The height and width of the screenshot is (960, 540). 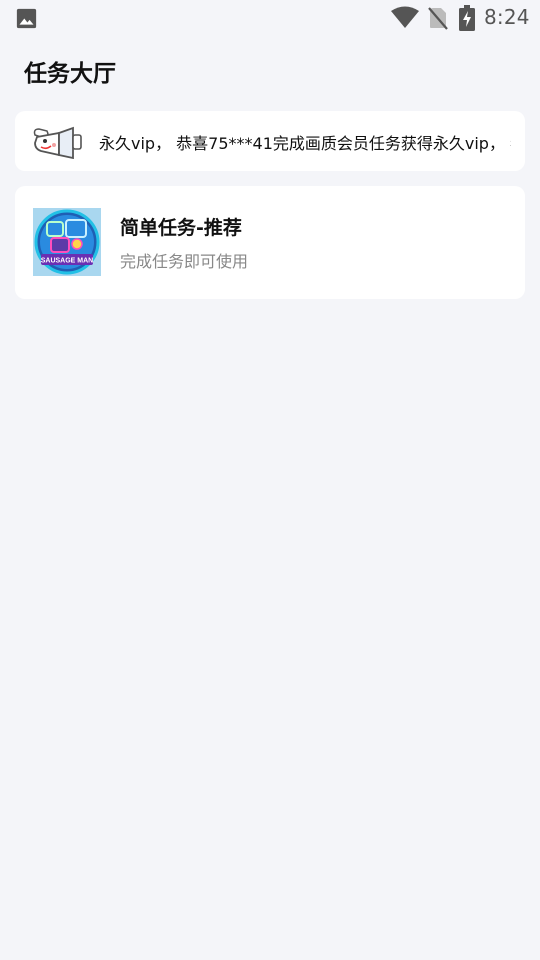 What do you see at coordinates (270, 18) in the screenshot?
I see `status-bar: 8:24` at bounding box center [270, 18].